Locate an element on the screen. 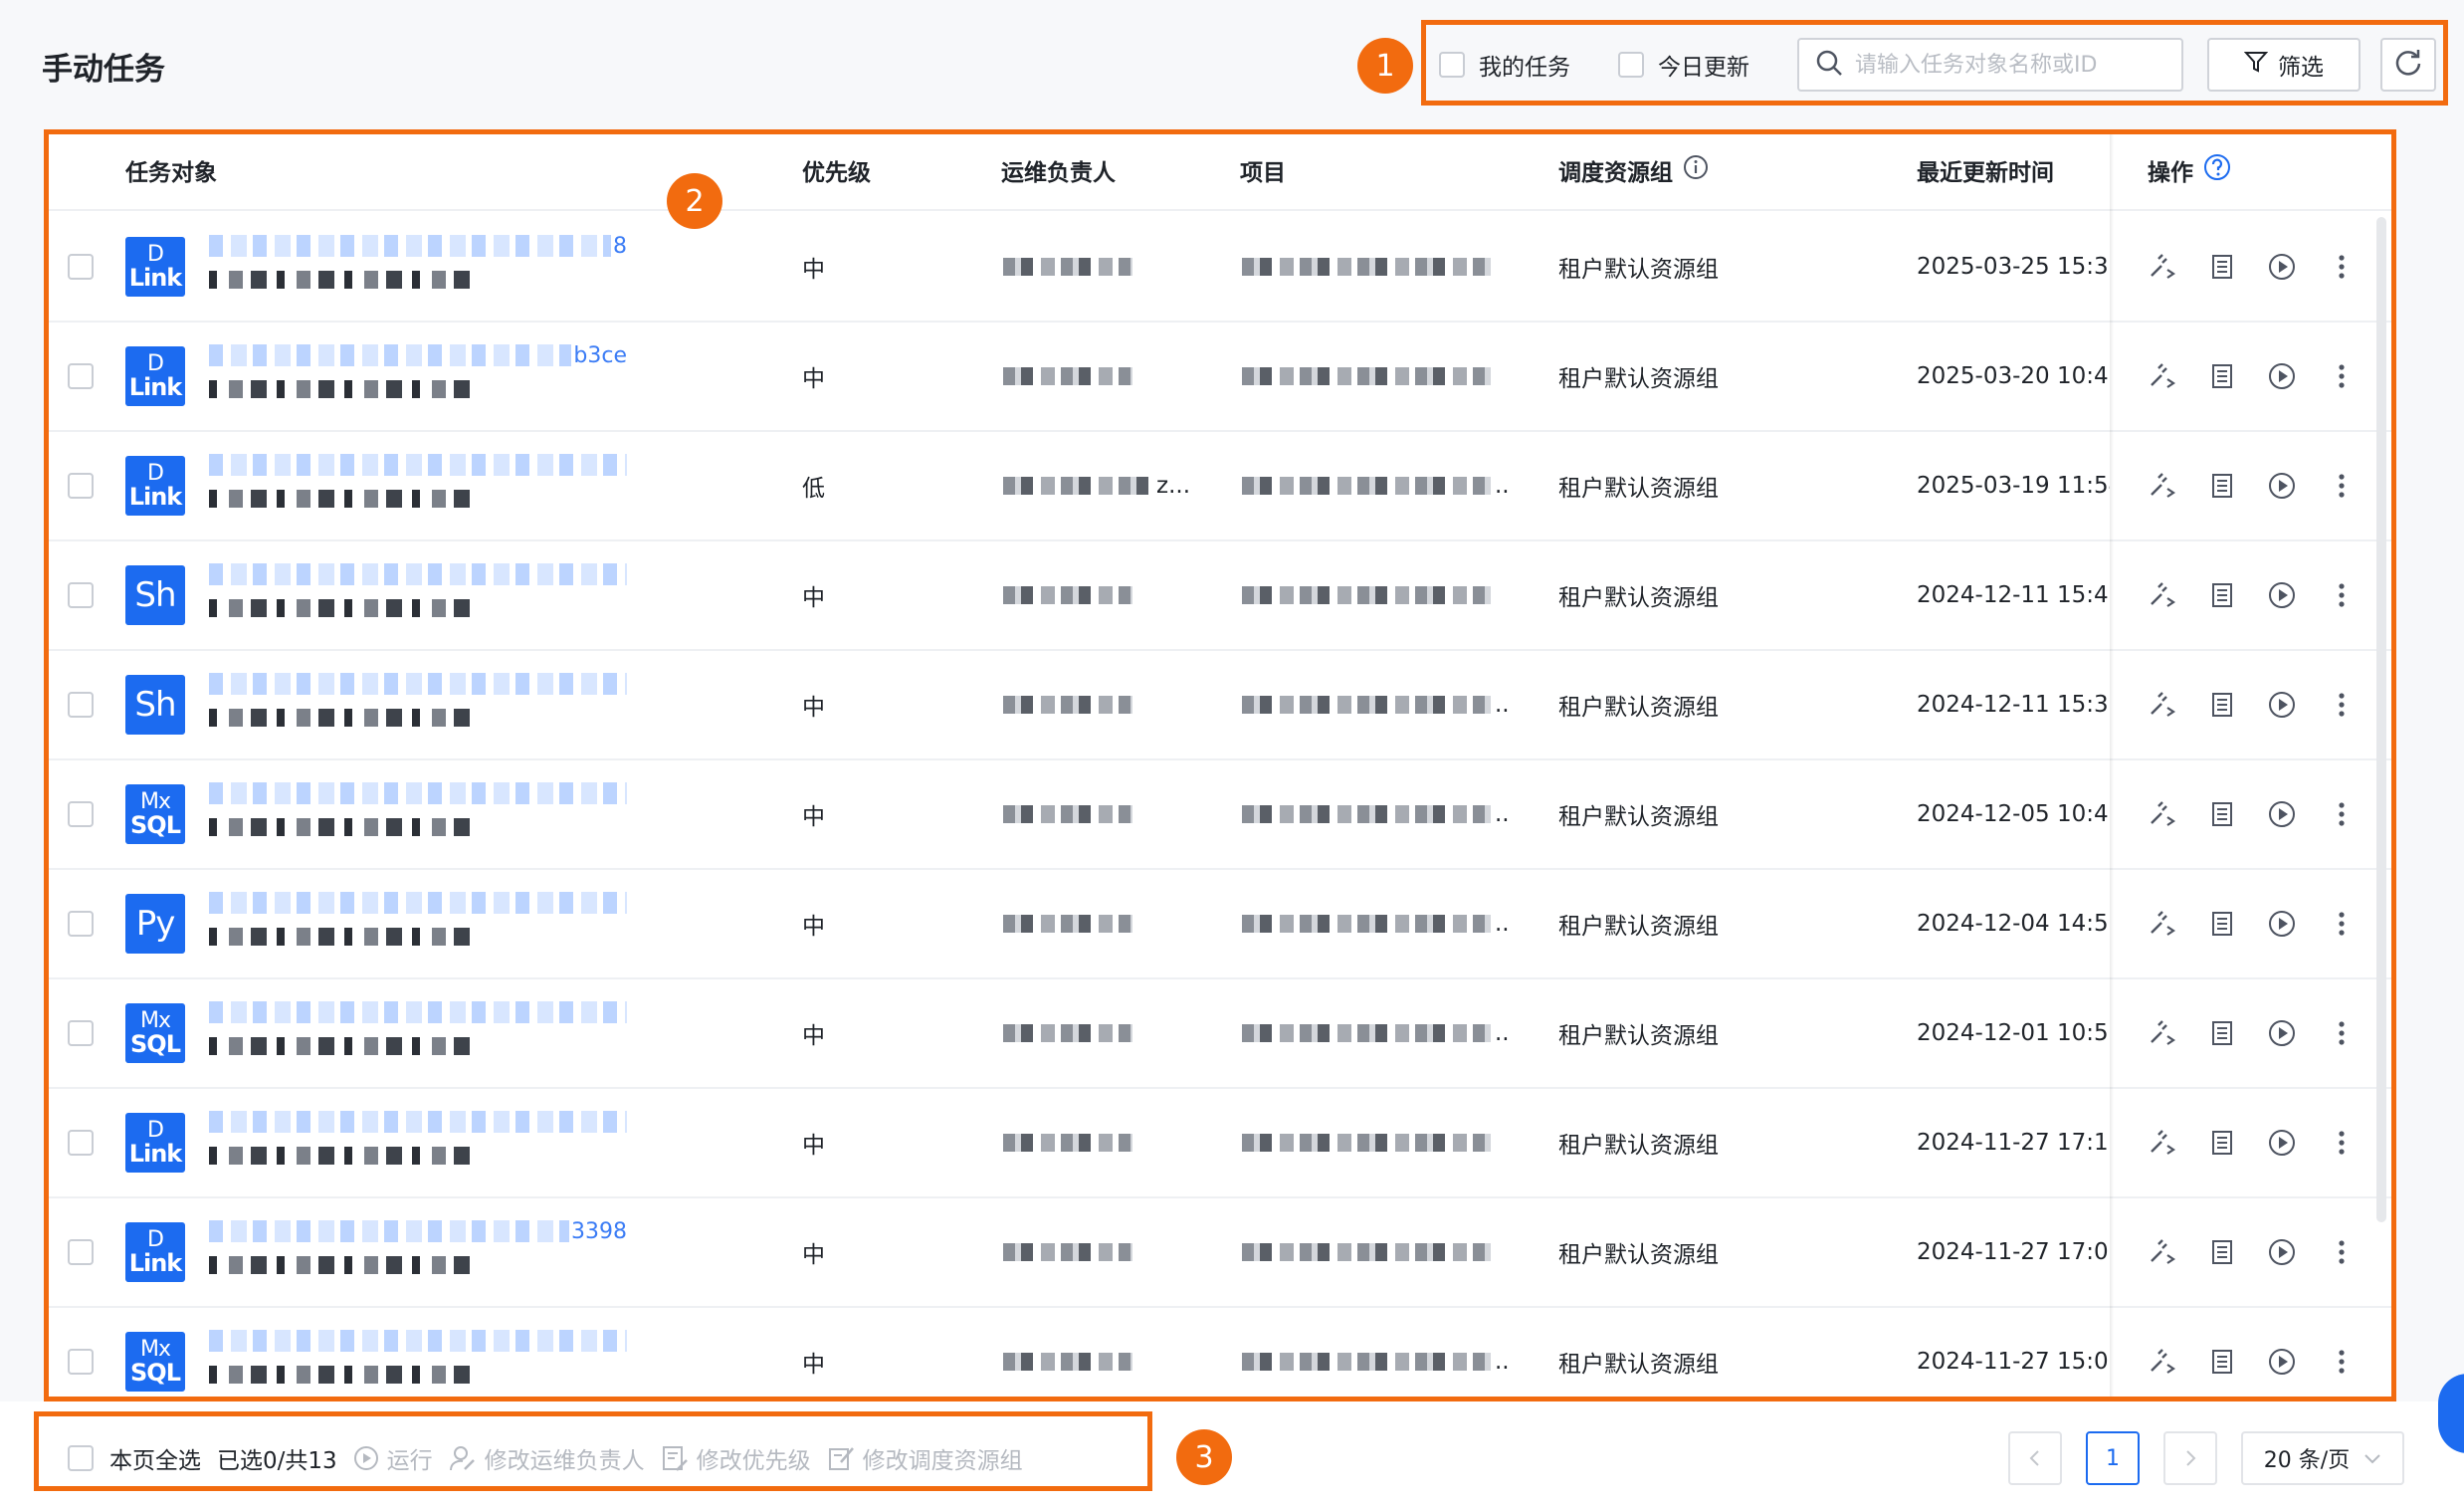 This screenshot has height=1507, width=2464. filter-icon is located at coordinates (2256, 65).